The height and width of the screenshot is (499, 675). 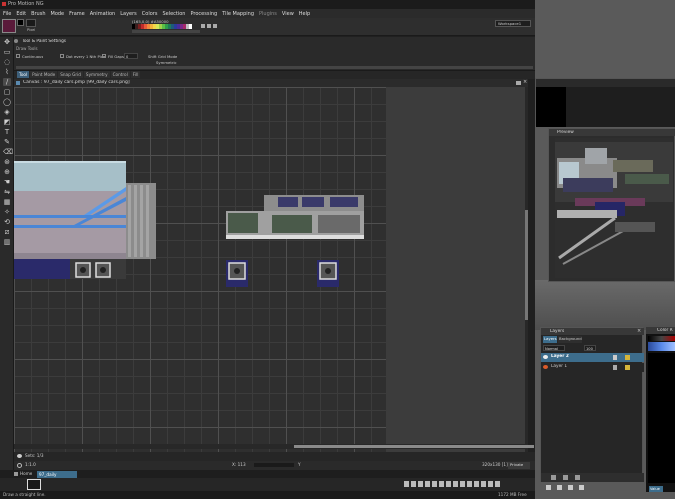 I want to click on ellipse-tool-icon: ◯, so click(x=7, y=102).